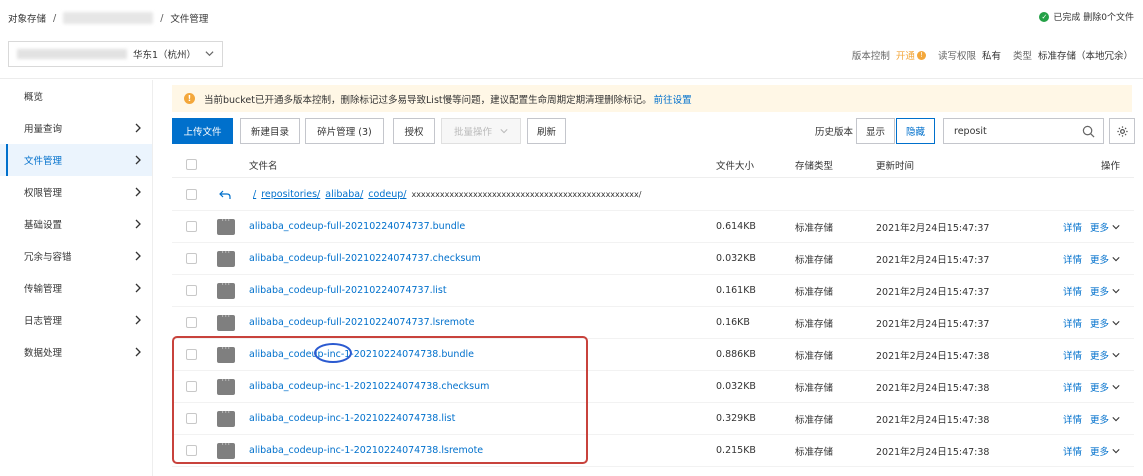 The width and height of the screenshot is (1143, 476). Describe the element at coordinates (270, 131) in the screenshot. I see `new-directory-button: 新建目录` at that location.